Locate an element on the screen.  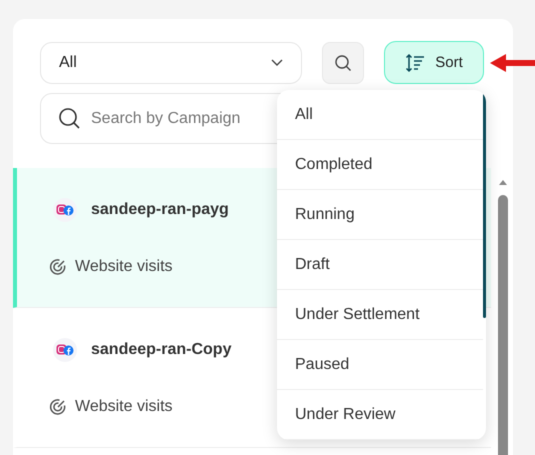
scrollbar-thumb is located at coordinates (503, 325).